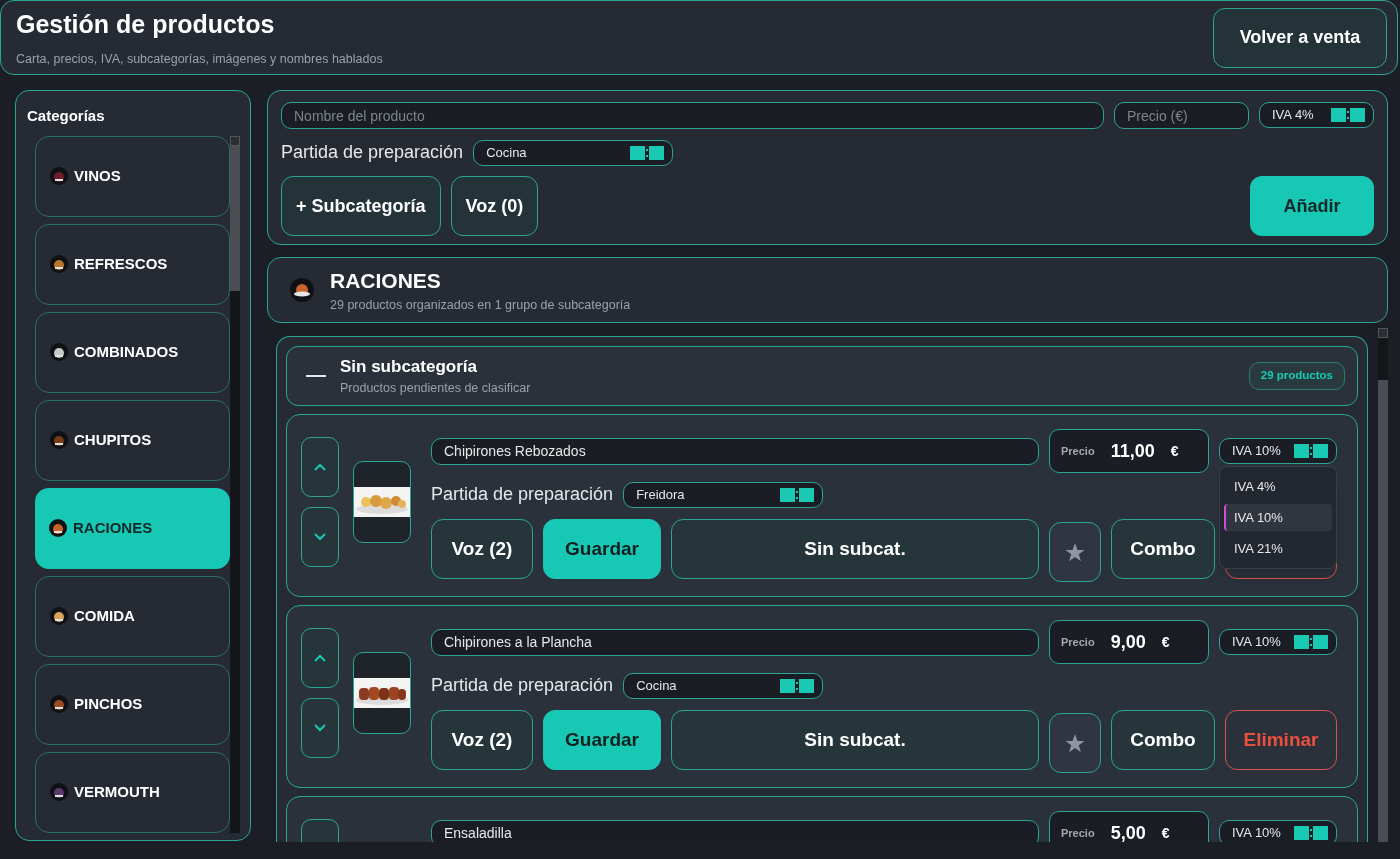  Describe the element at coordinates (1316, 115) in the screenshot. I see `iva-select: IVA 4%` at that location.